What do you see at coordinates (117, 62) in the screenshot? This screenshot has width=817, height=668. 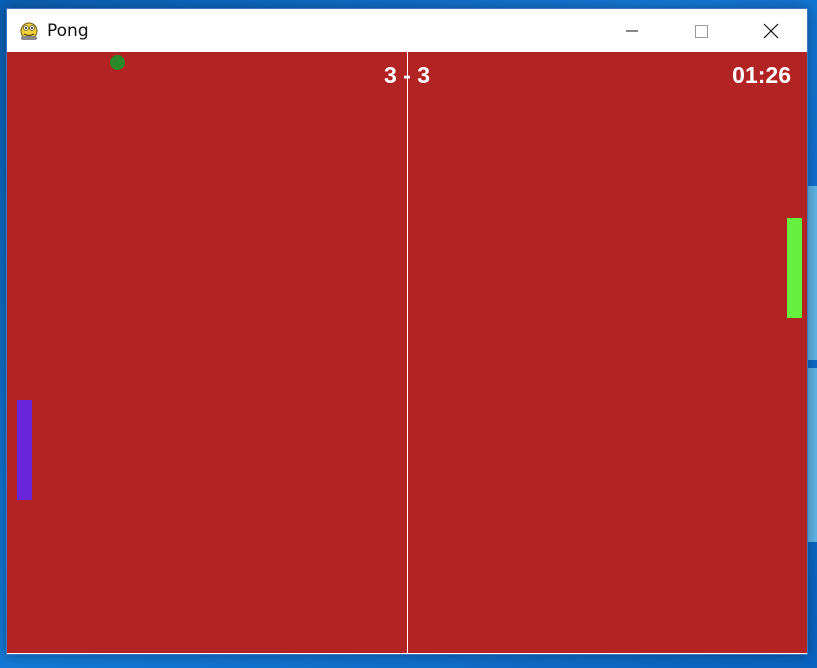 I see `ball` at bounding box center [117, 62].